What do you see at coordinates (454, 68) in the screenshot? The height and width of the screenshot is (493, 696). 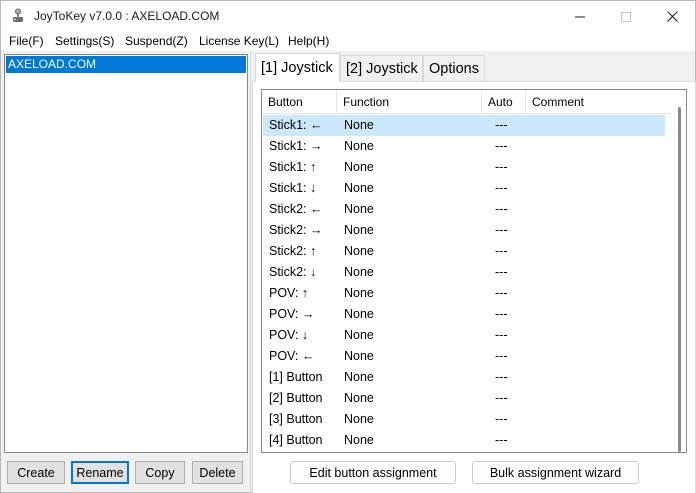 I see `tab-options: Options` at bounding box center [454, 68].